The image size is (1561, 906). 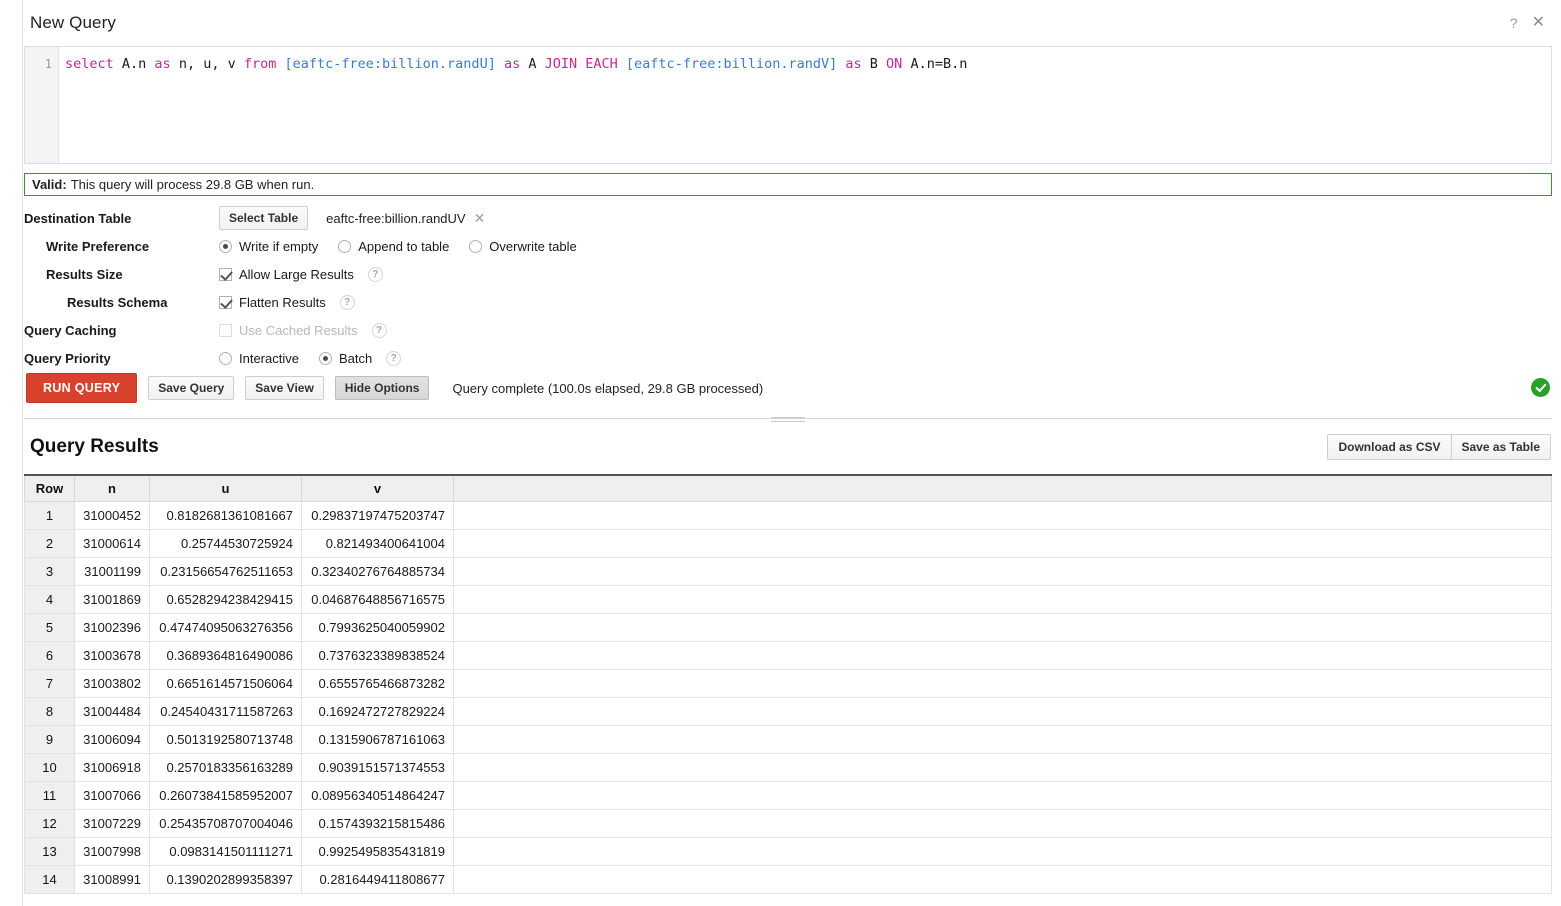 I want to click on clear-destination-icon: ✕, so click(x=480, y=218).